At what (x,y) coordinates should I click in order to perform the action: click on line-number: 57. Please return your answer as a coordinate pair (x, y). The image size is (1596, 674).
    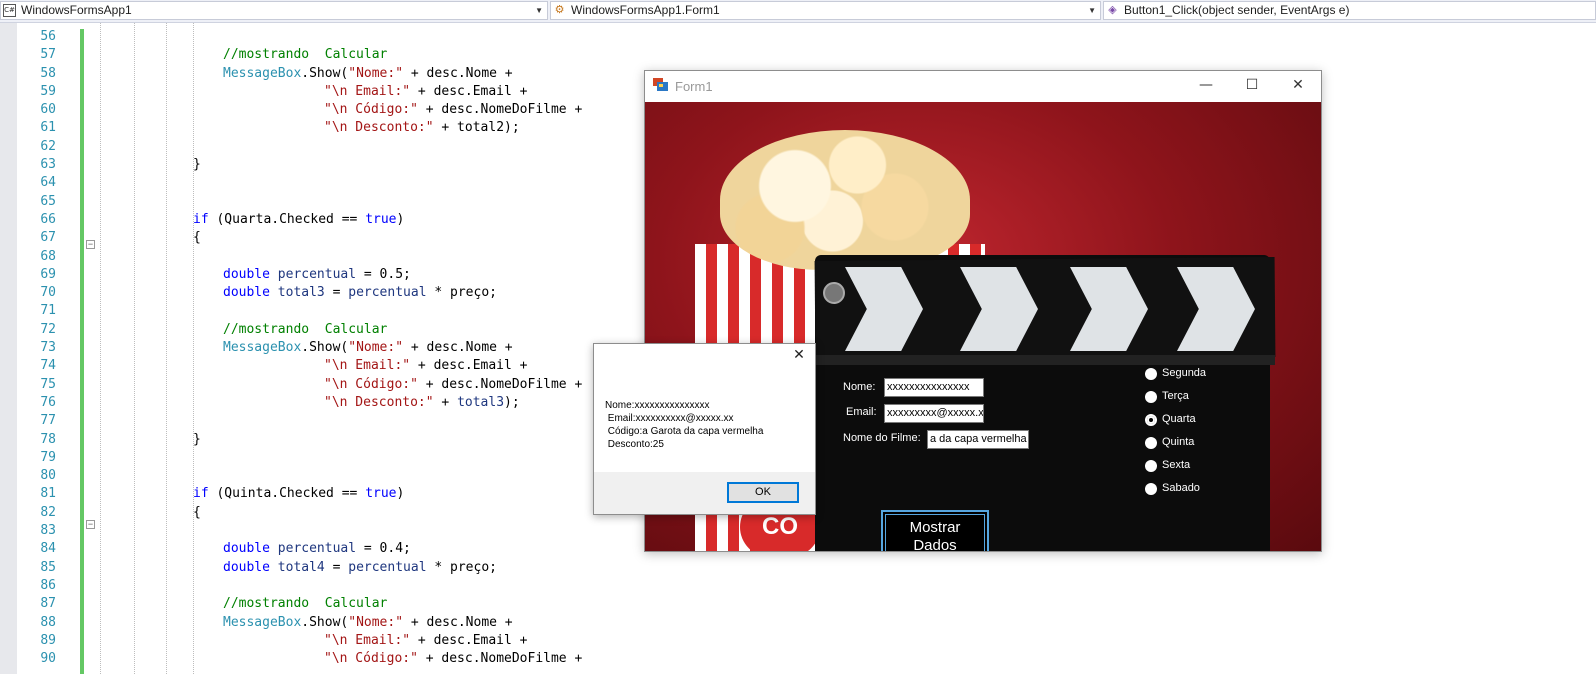
    Looking at the image, I should click on (48, 54).